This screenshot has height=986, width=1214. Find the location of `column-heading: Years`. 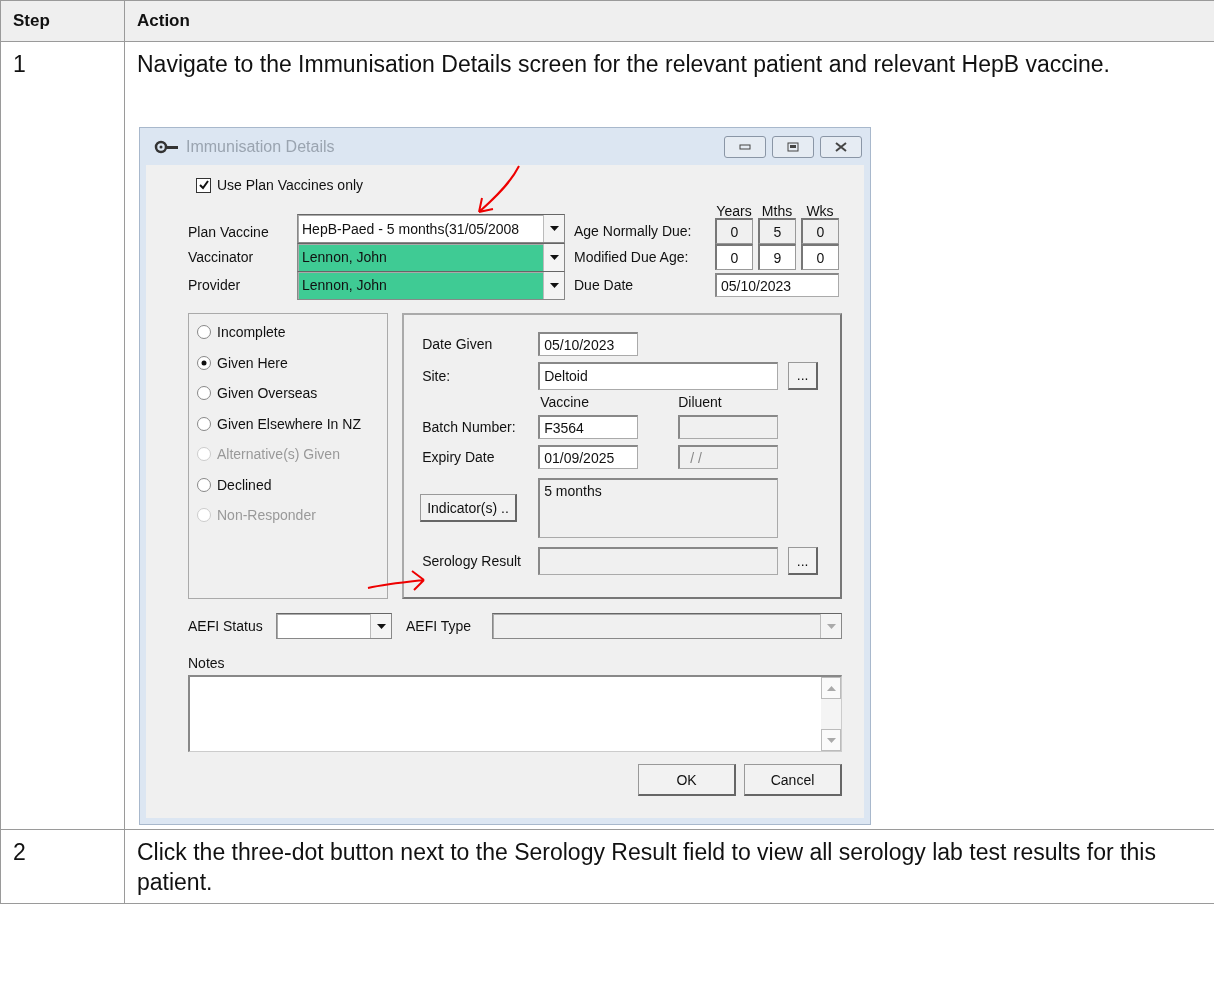

column-heading: Years is located at coordinates (734, 211).